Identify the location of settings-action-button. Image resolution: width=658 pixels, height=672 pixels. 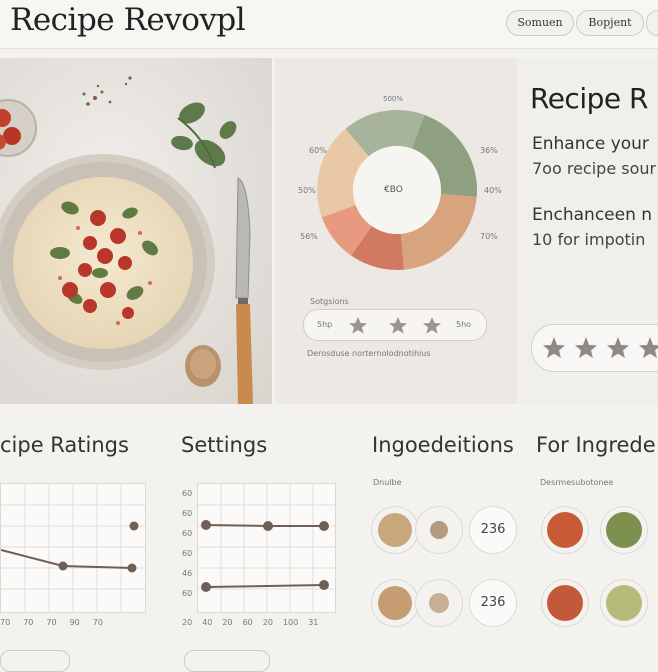
(227, 661).